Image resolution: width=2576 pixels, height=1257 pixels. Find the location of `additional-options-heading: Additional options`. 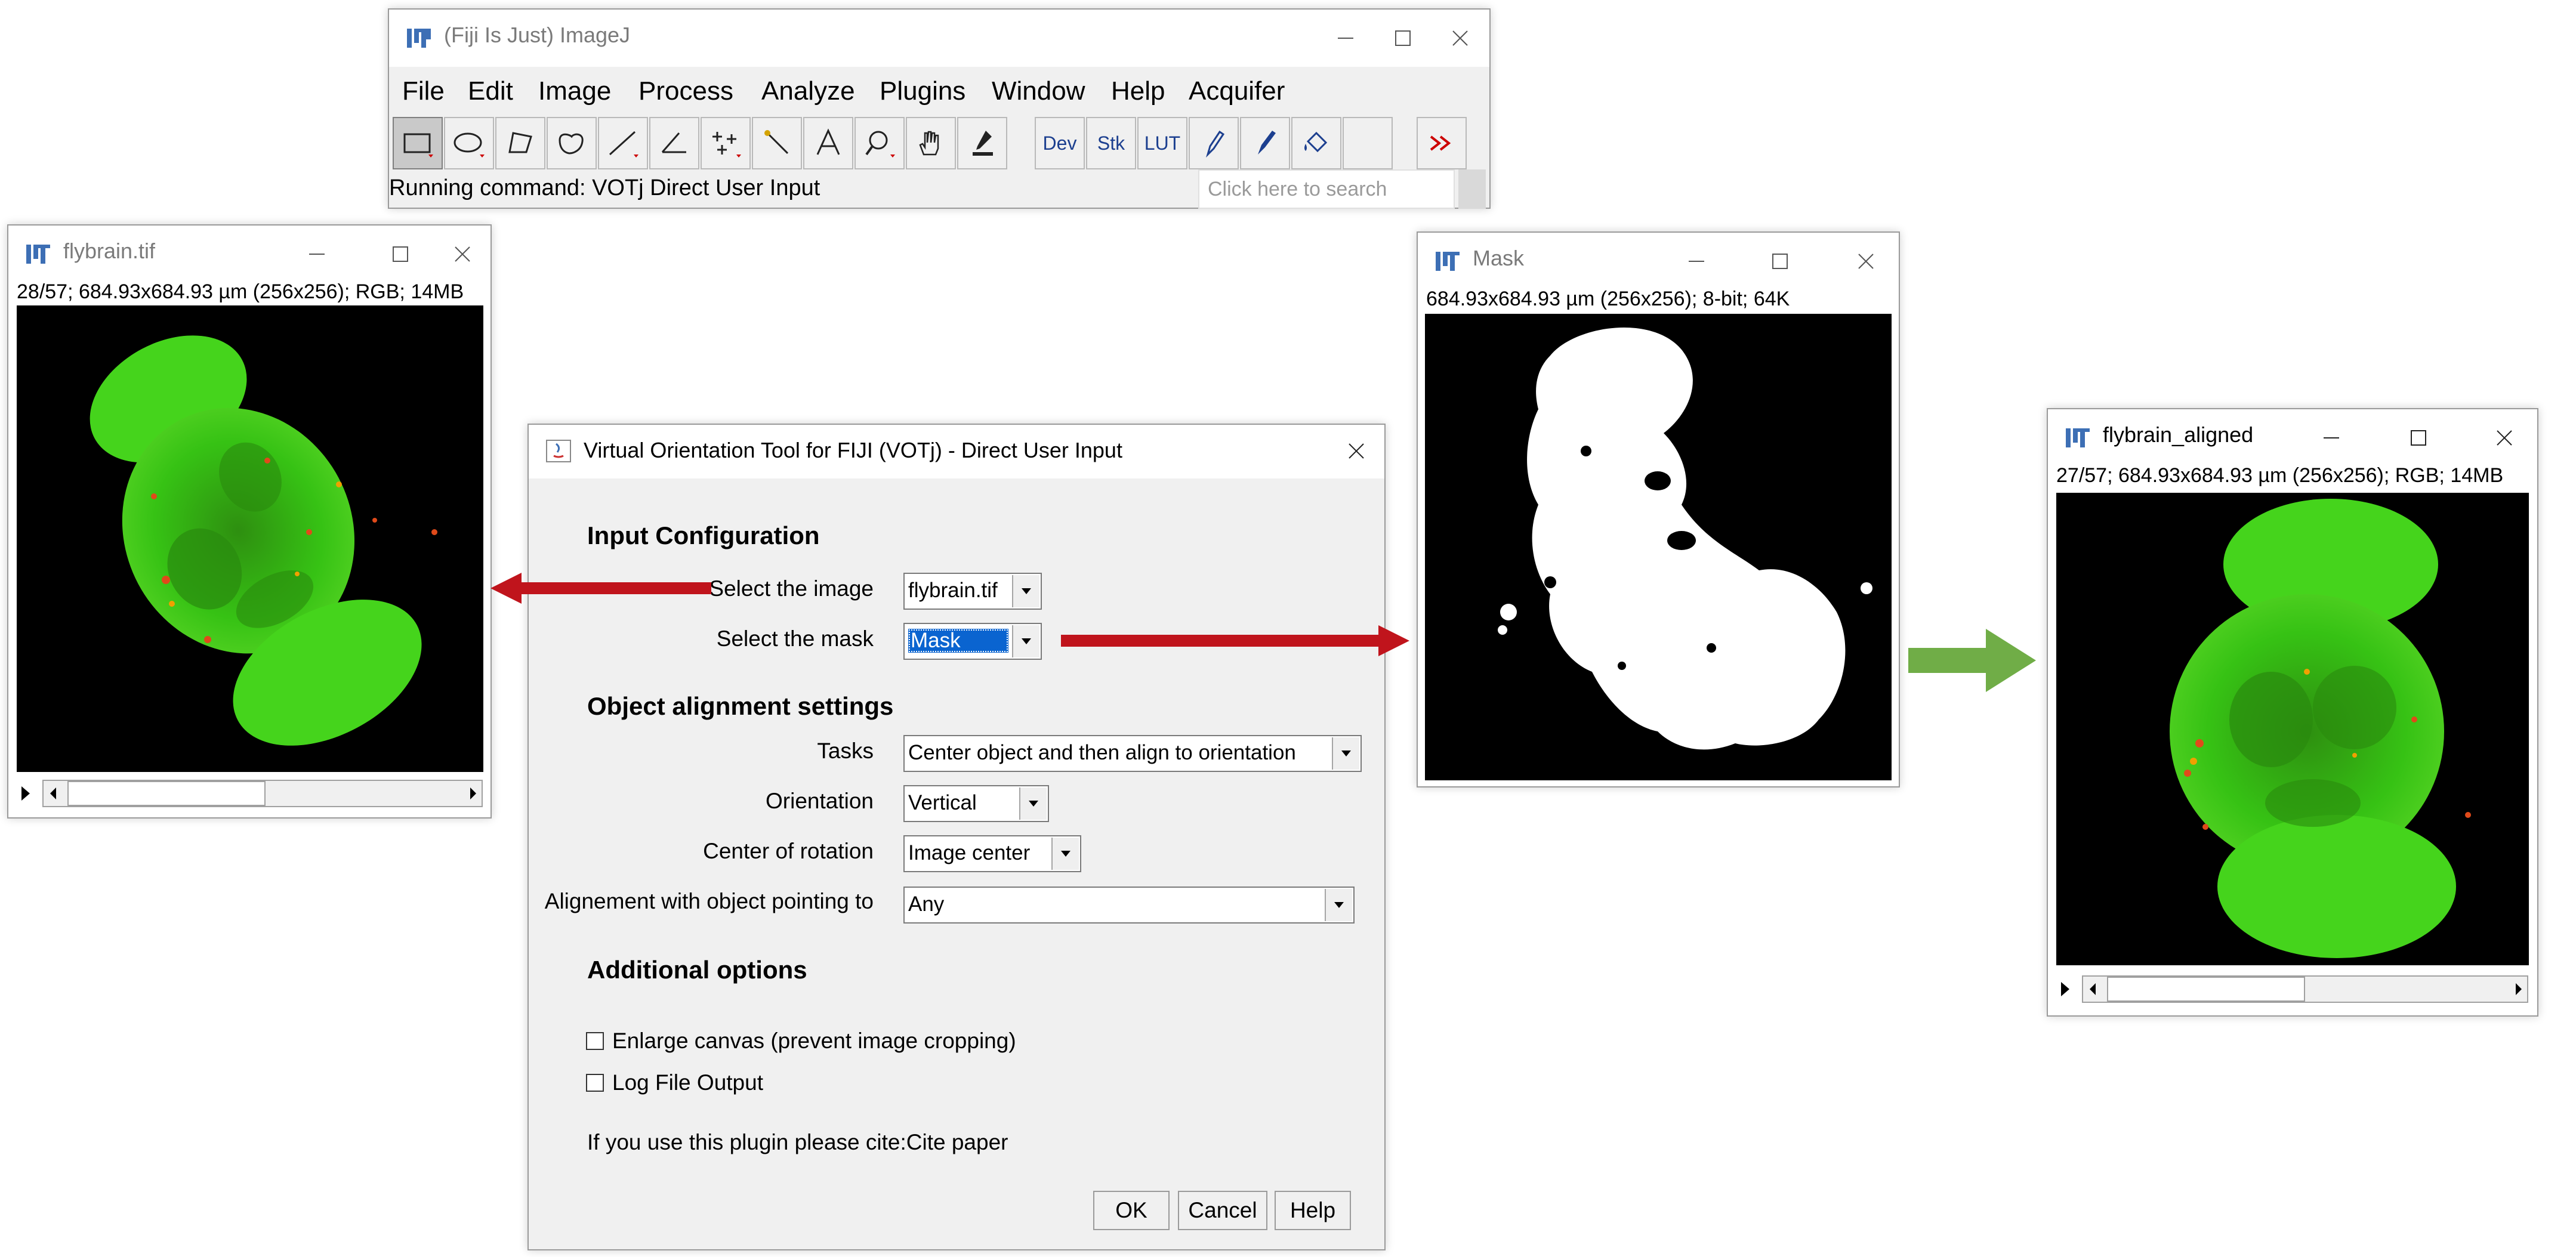

additional-options-heading: Additional options is located at coordinates (697, 970).